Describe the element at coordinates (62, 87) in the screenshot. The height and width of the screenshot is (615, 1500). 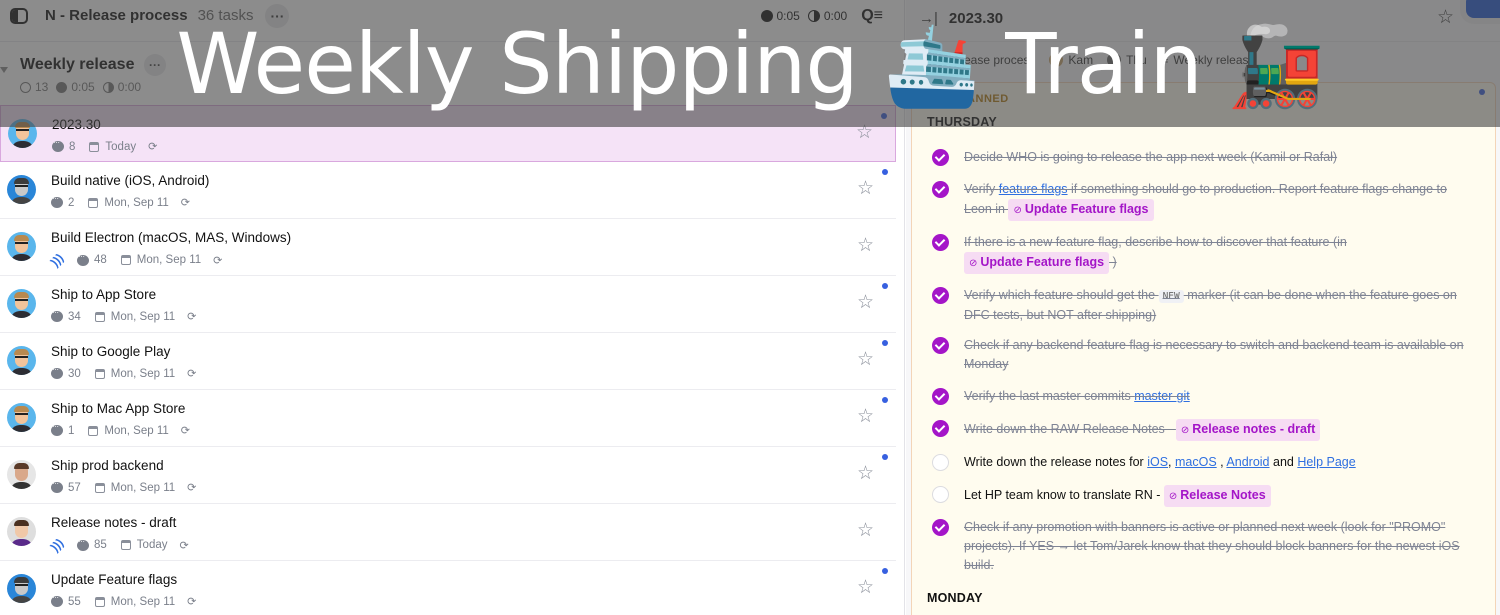
I see `time-tracked-icon` at that location.